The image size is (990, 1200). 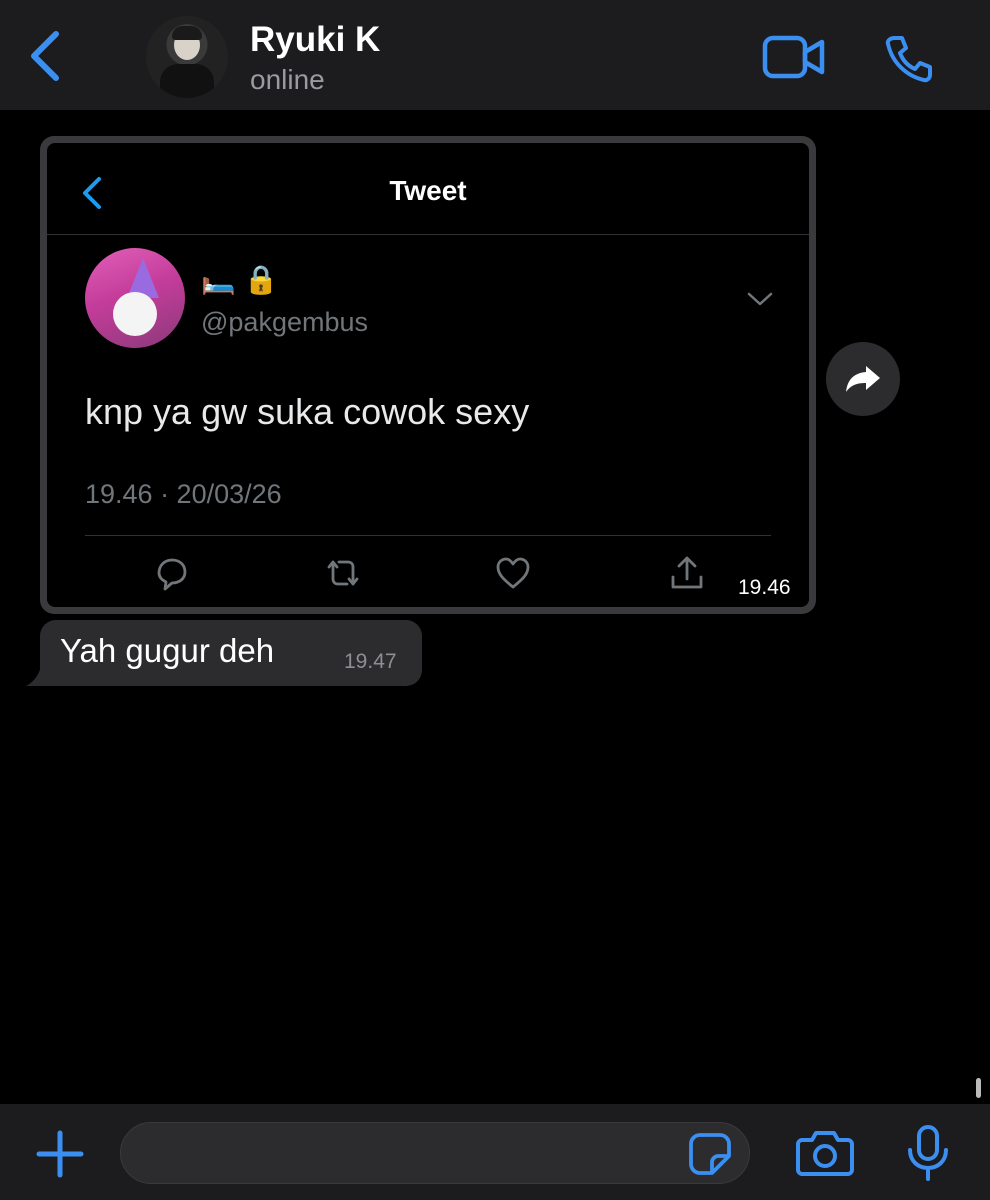 I want to click on message-composer, so click(x=495, y=1152).